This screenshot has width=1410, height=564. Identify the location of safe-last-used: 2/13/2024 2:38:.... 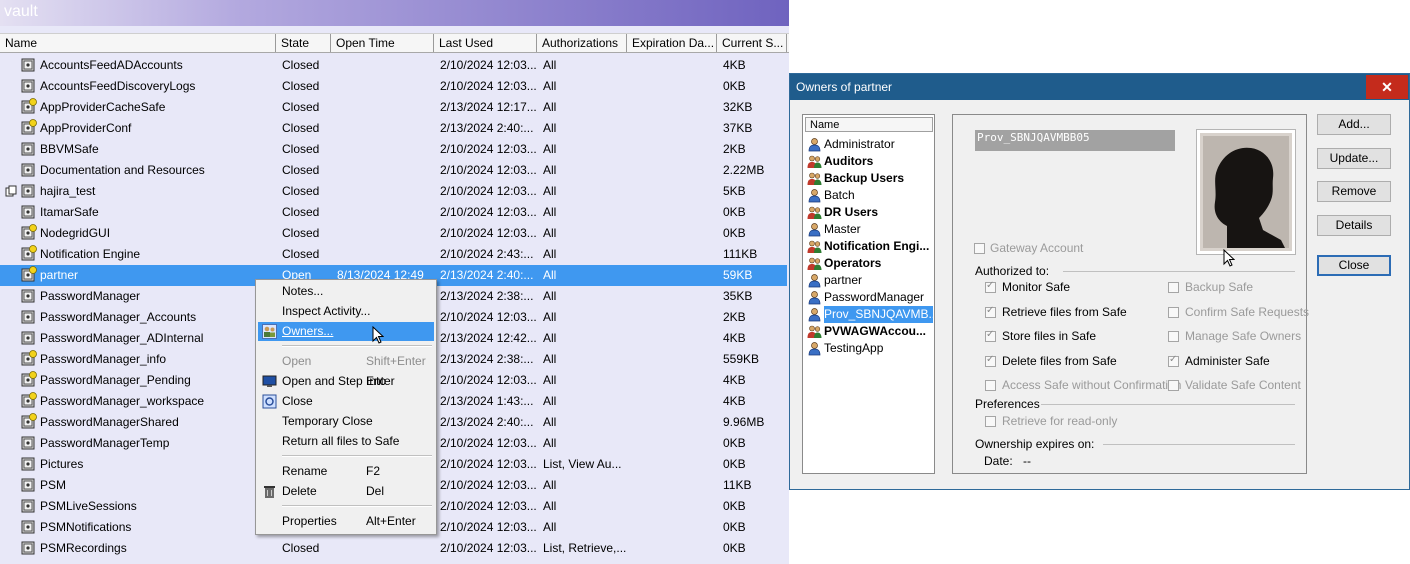
(487, 296).